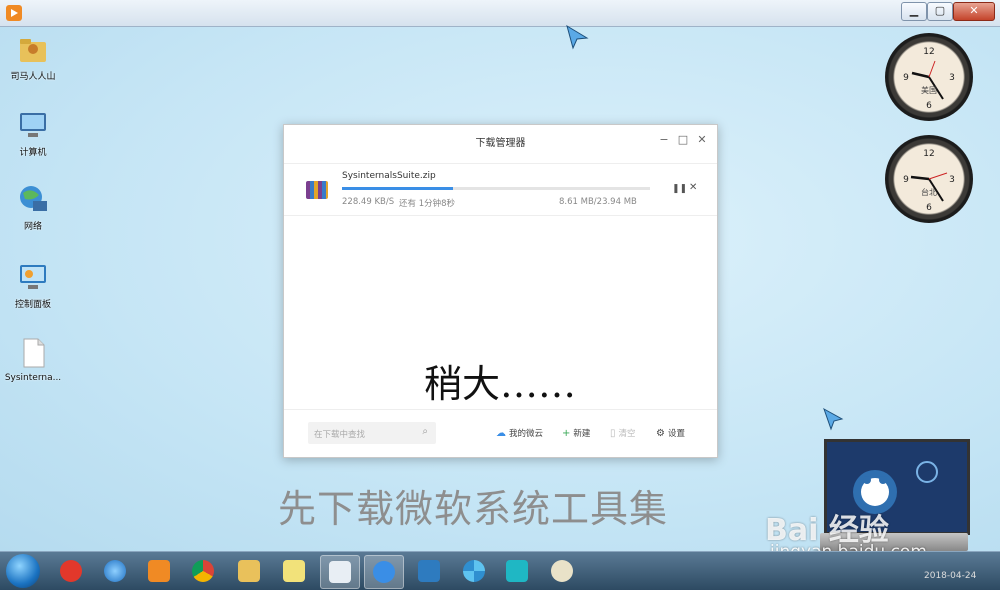  What do you see at coordinates (582, 434) in the screenshot?
I see `new-label: 新建` at bounding box center [582, 434].